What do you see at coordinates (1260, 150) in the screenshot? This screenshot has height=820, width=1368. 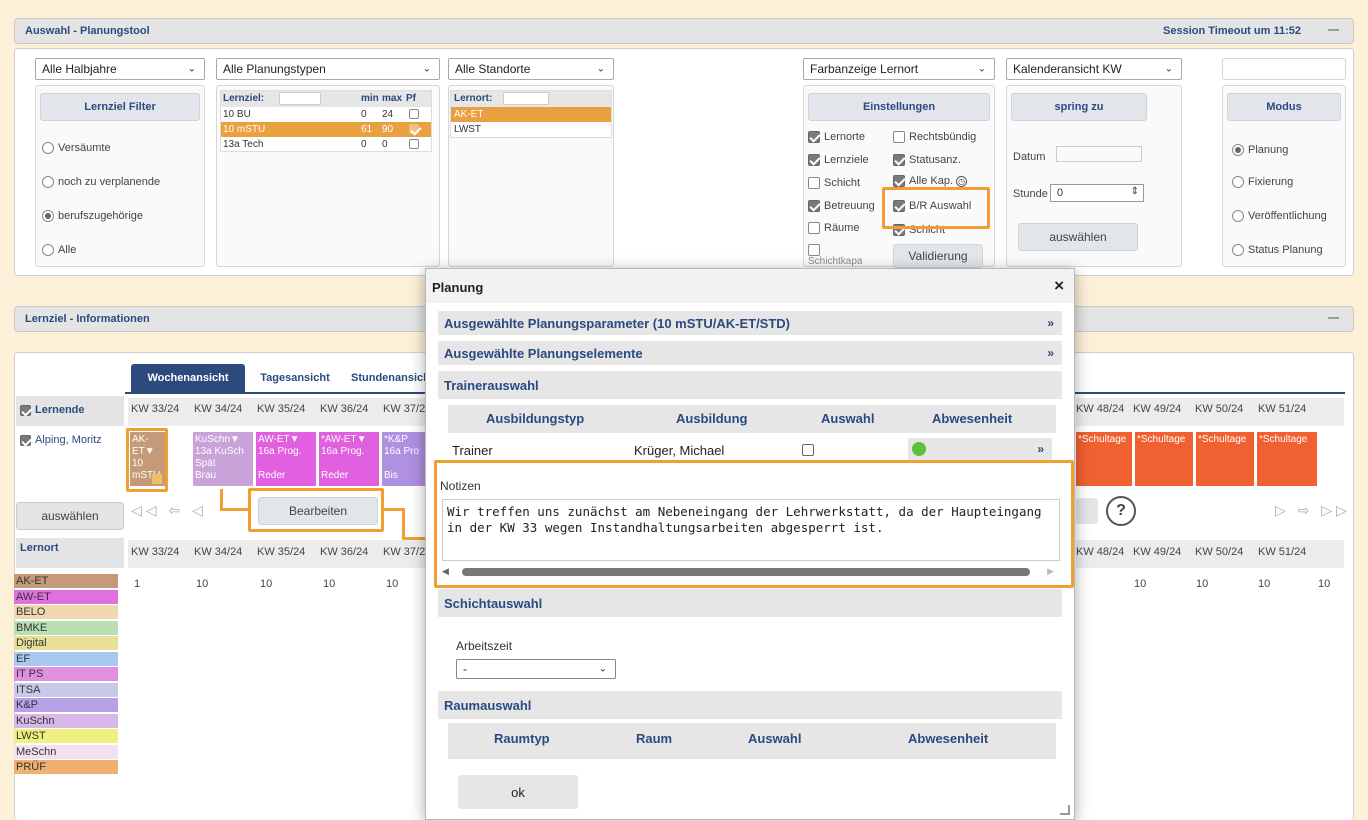 I see `radio-planung: Planung` at bounding box center [1260, 150].